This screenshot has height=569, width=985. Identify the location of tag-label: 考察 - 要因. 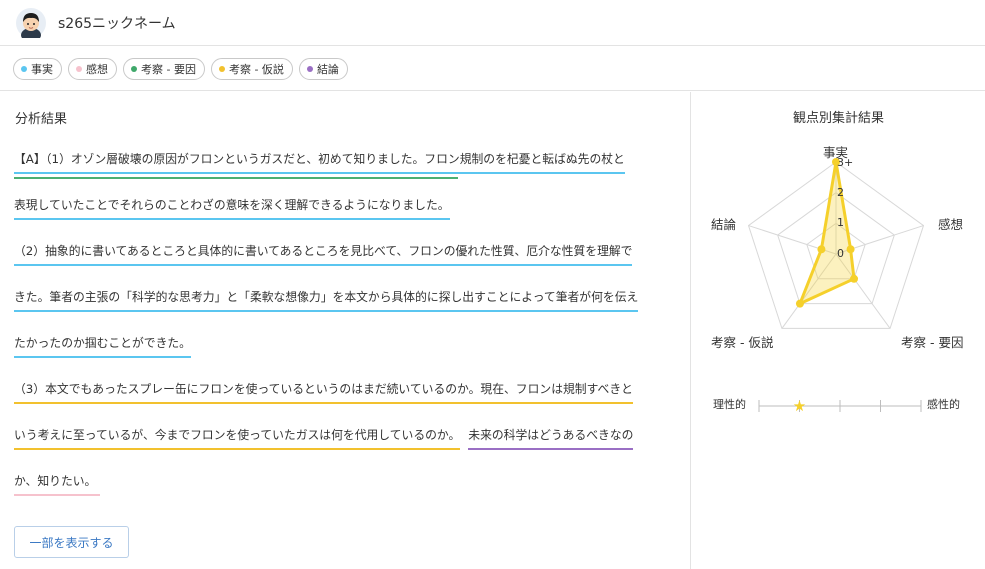
(168, 69).